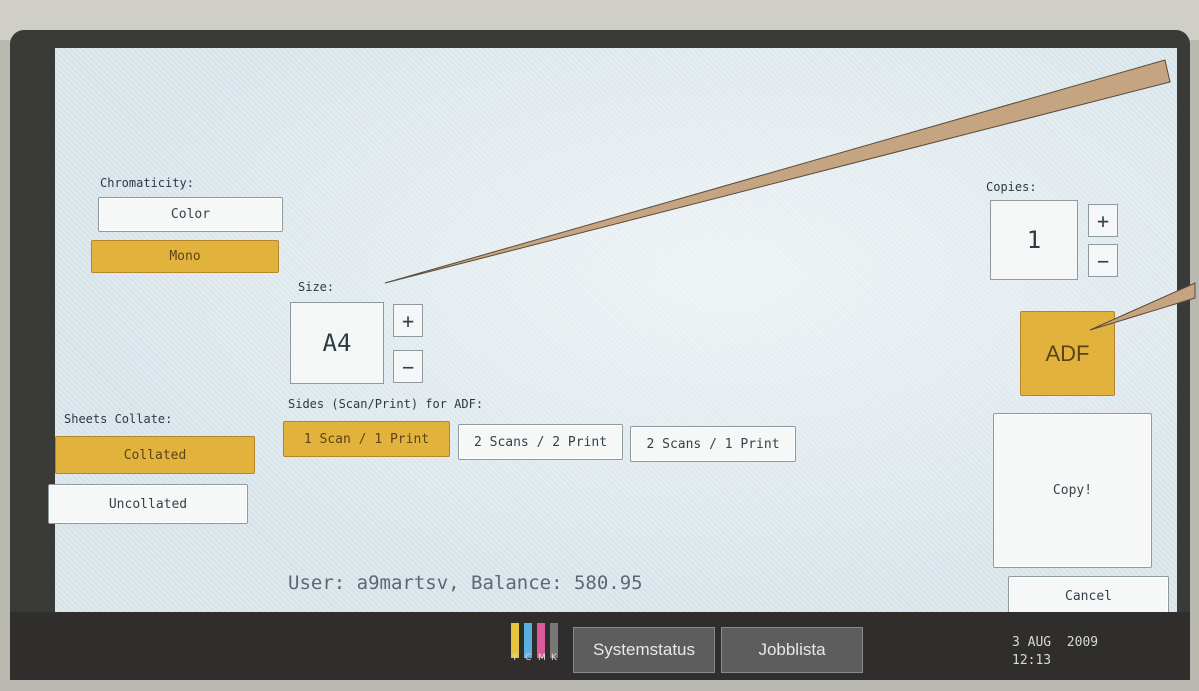 The height and width of the screenshot is (691, 1199). Describe the element at coordinates (1032, 660) in the screenshot. I see `time-text: 12:13` at that location.